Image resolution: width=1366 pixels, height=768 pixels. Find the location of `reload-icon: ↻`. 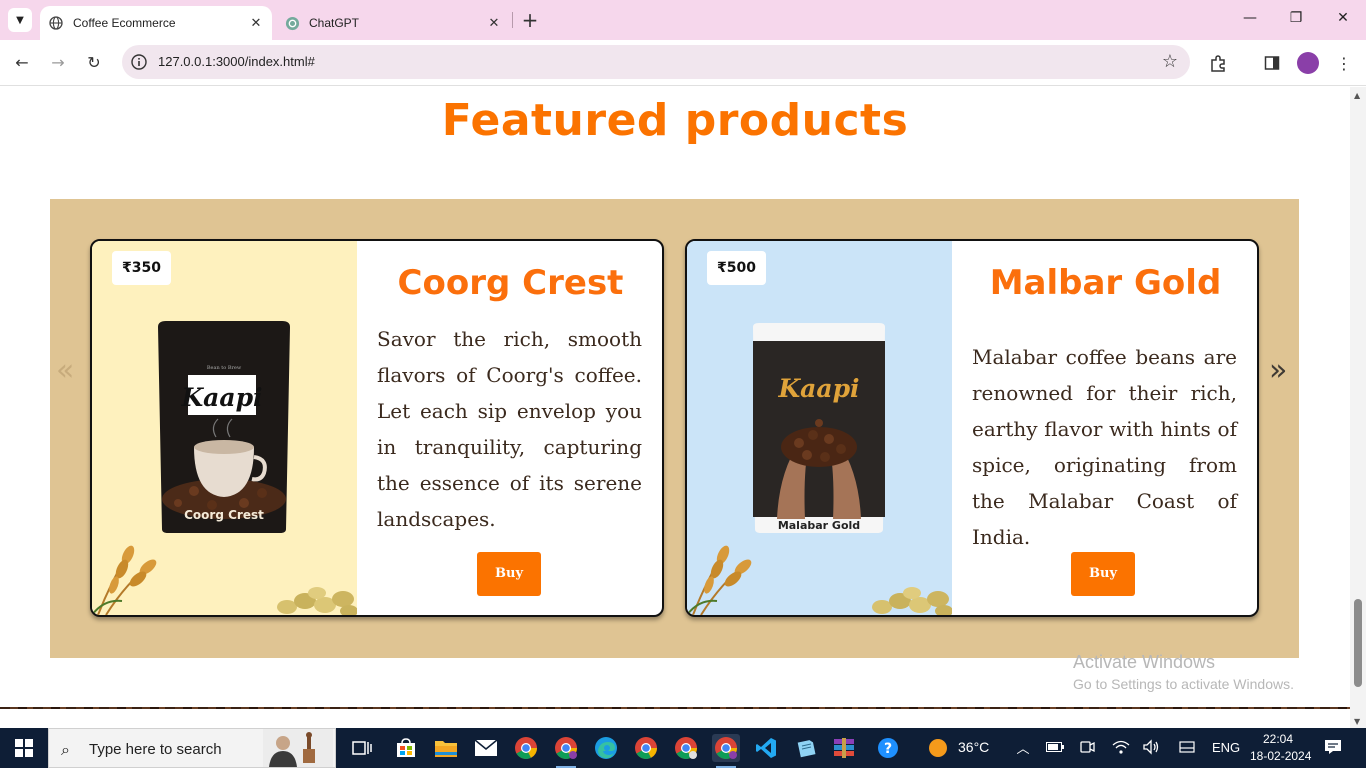

reload-icon: ↻ is located at coordinates (94, 63).